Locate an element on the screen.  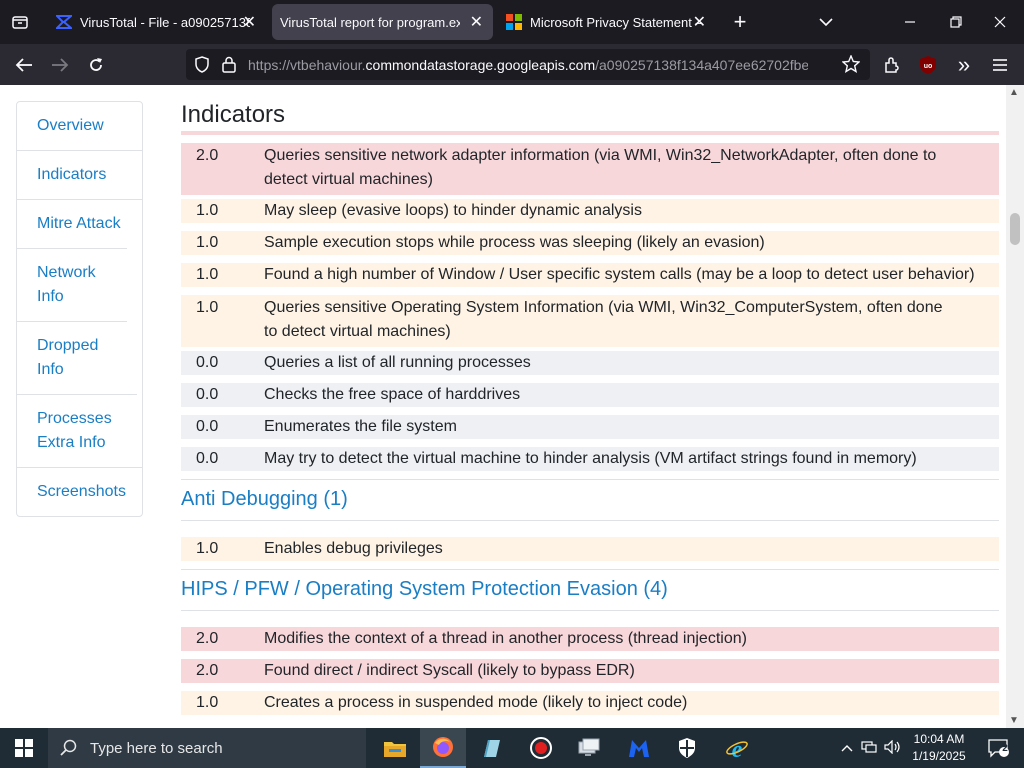
windows-logo-icon is located at coordinates (24, 748).